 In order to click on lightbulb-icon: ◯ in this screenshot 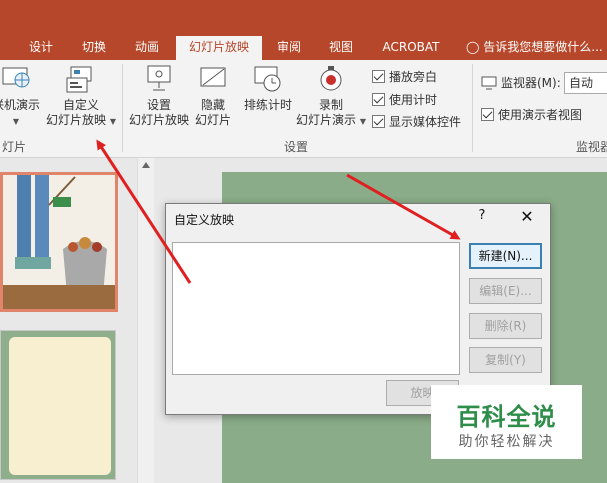, I will do `click(473, 47)`.